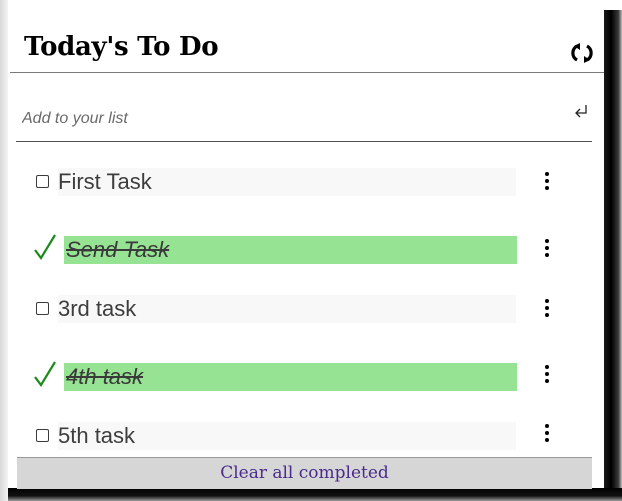  What do you see at coordinates (290, 377) in the screenshot?
I see `task-label: 4th task` at bounding box center [290, 377].